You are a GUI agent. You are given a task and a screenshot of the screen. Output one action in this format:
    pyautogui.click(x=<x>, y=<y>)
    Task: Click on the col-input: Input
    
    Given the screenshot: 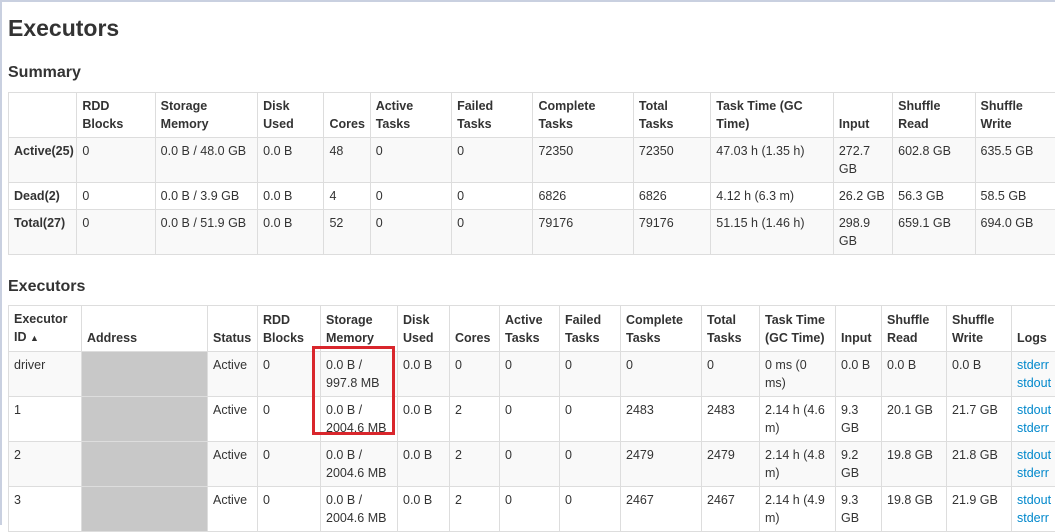 What is the action you would take?
    pyautogui.click(x=859, y=329)
    